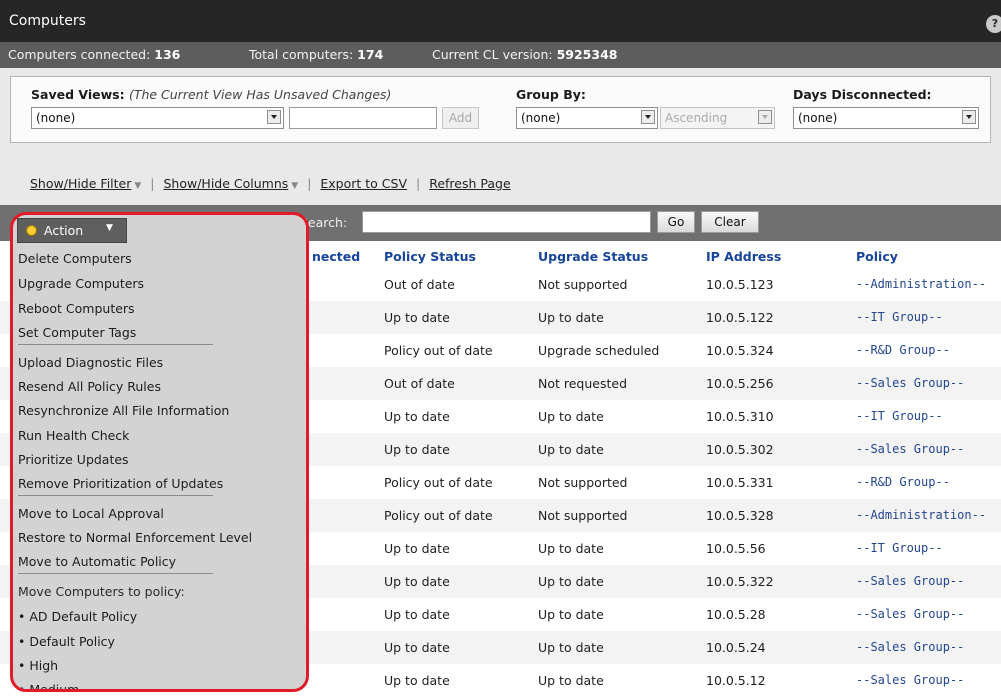  I want to click on menu-item-upload-diagnostic-files: Upload Diagnostic Files, so click(90, 362).